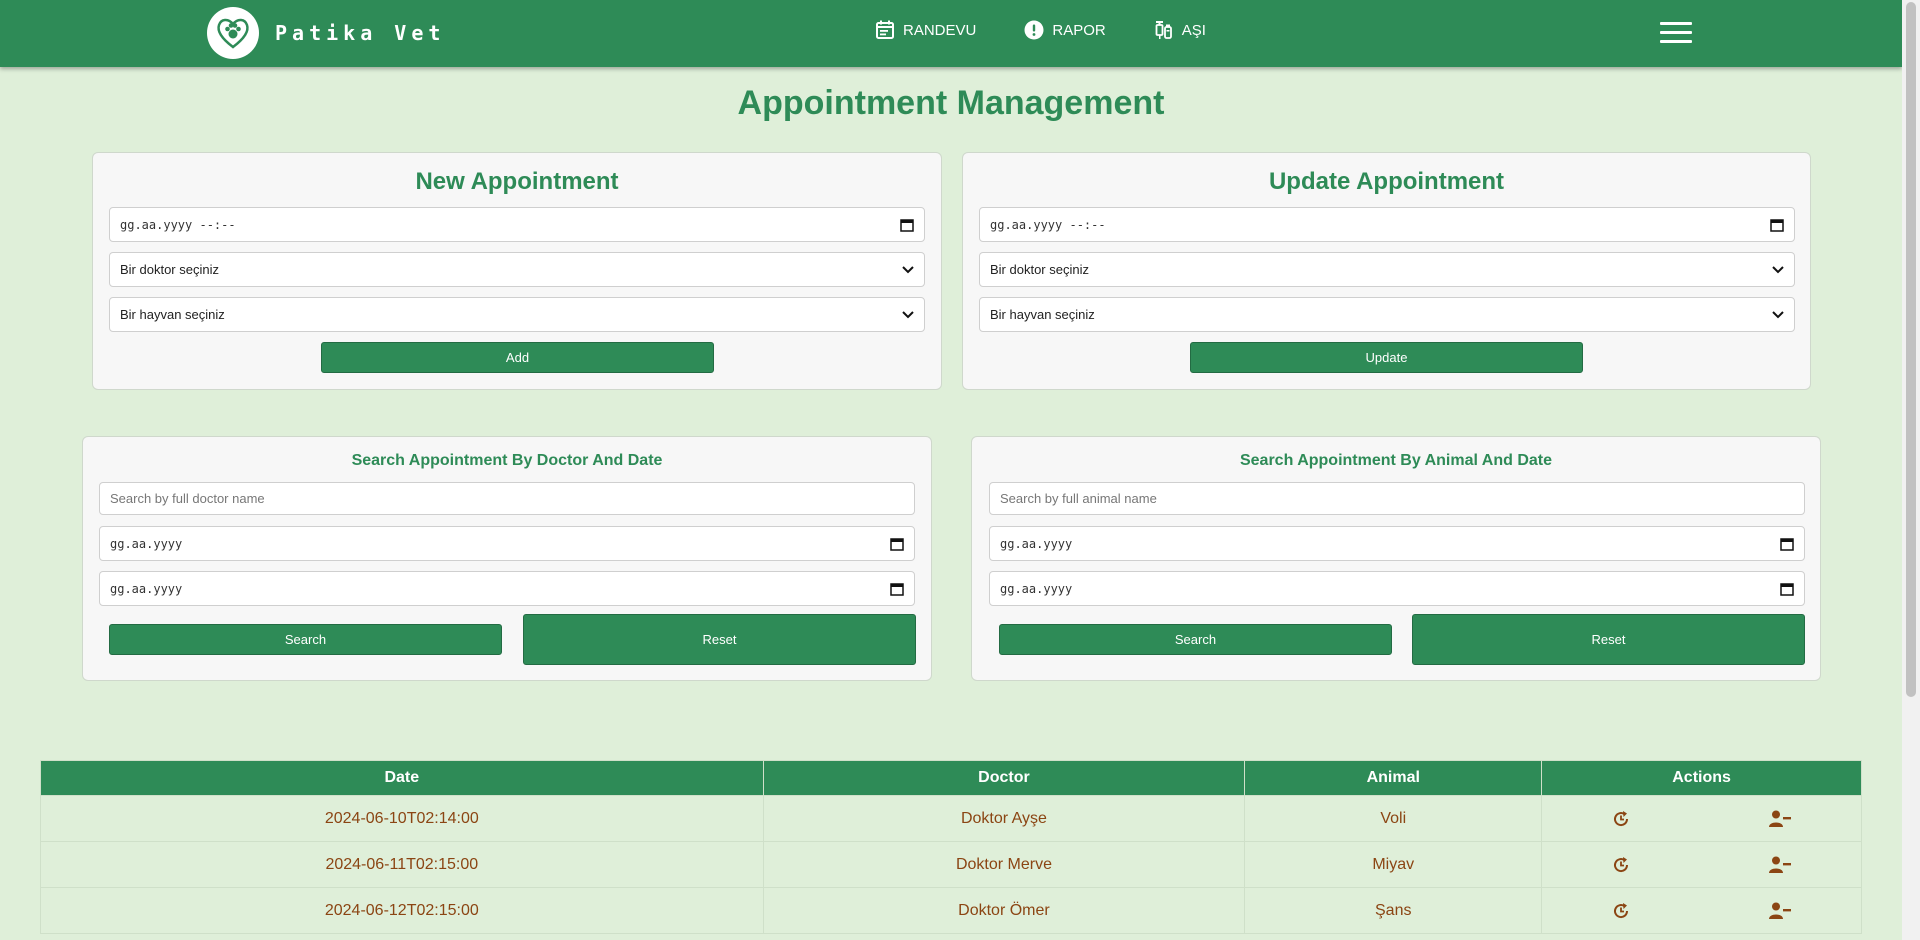 This screenshot has width=1920, height=940. What do you see at coordinates (1393, 778) in the screenshot?
I see `header-animal: Animal` at bounding box center [1393, 778].